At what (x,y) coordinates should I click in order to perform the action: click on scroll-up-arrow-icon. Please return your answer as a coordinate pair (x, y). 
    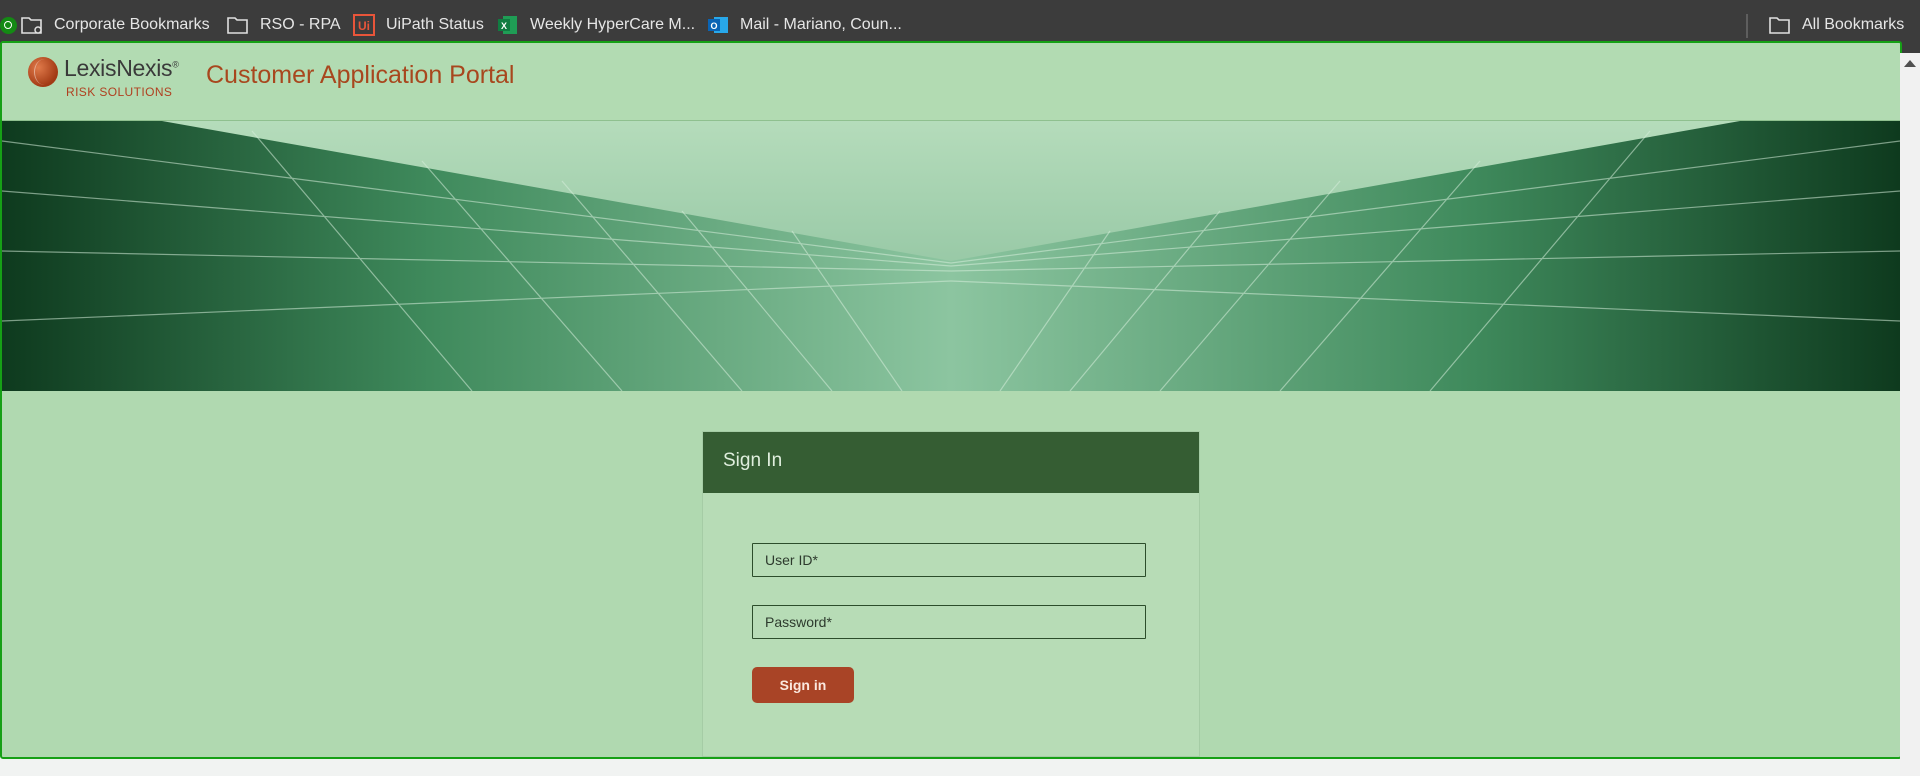
    Looking at the image, I should click on (1910, 63).